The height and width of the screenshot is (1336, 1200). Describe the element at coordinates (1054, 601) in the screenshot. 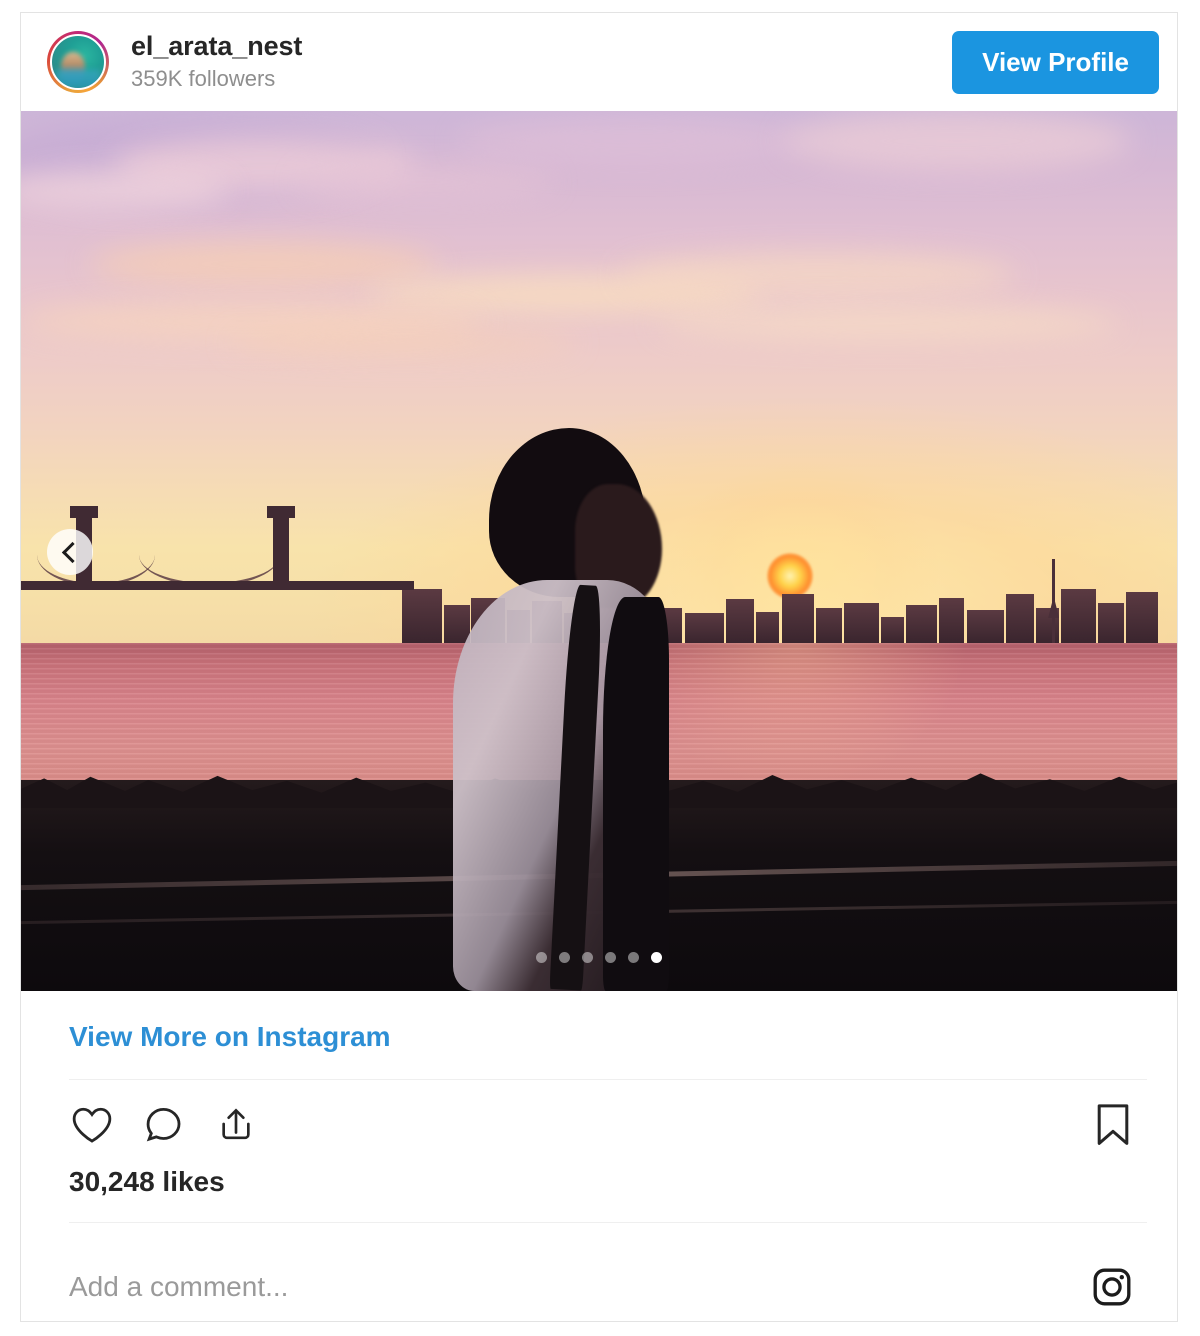

I see `tokyo-tower` at that location.